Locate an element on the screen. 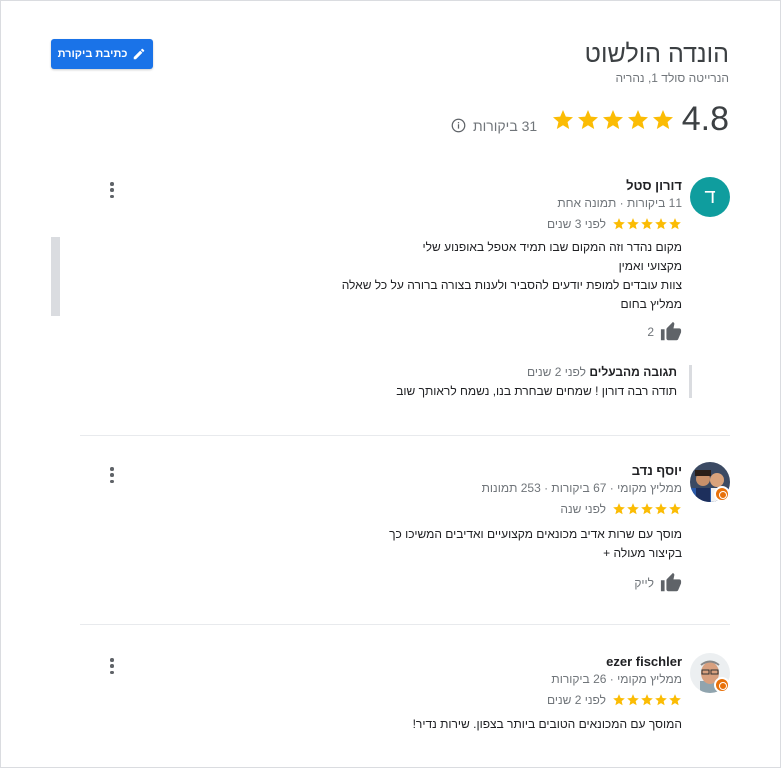  write-review-button: כתיבת ביקורת is located at coordinates (102, 54).